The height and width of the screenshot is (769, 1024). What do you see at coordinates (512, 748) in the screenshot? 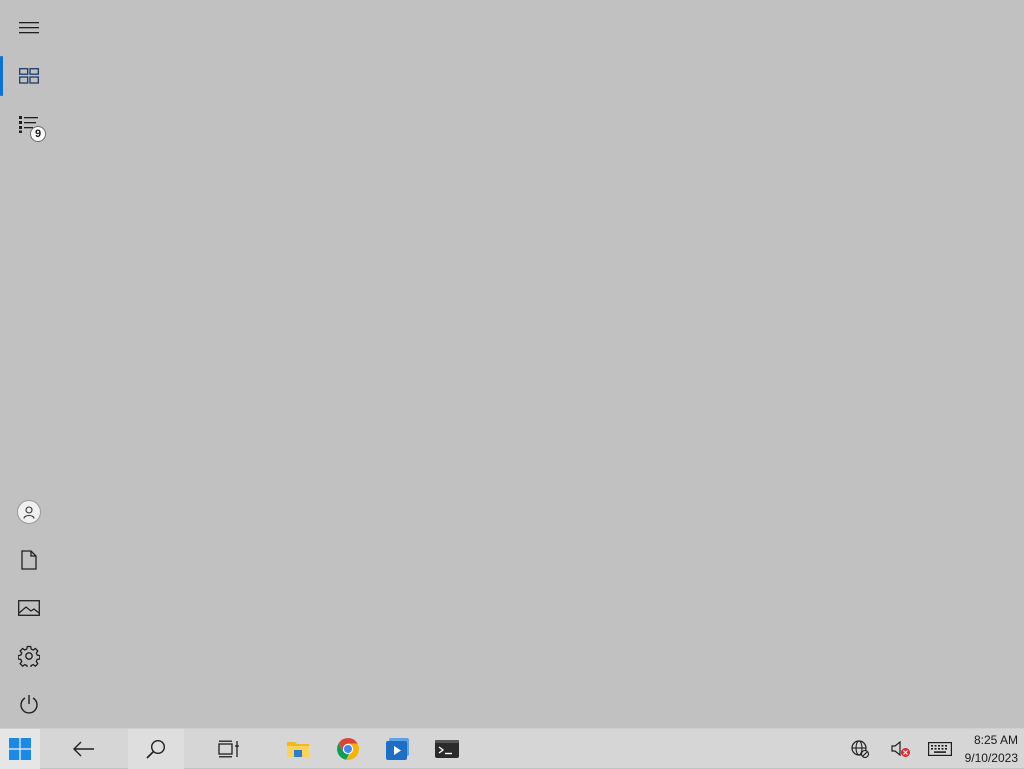
I see `taskbar: 8:25 AM 9/10/2023` at bounding box center [512, 748].